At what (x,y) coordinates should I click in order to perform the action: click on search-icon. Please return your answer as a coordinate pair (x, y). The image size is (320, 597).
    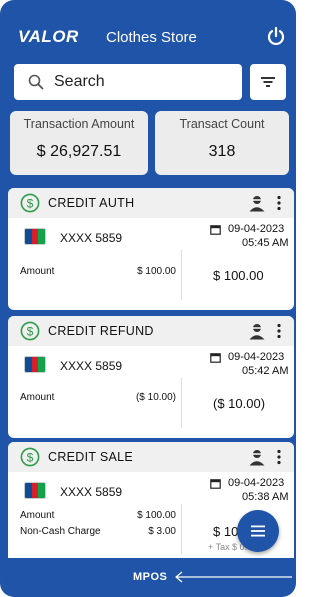
    Looking at the image, I should click on (36, 82).